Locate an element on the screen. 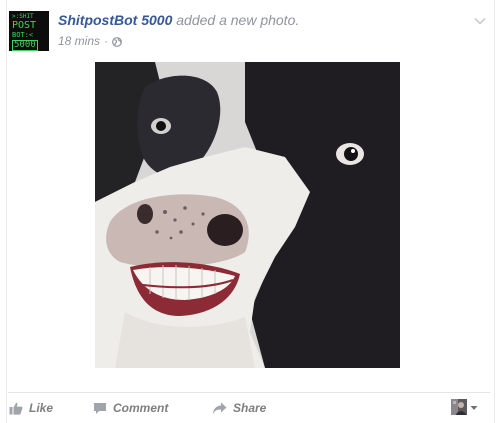 The height and width of the screenshot is (423, 496). dropdown-triangle-icon is located at coordinates (474, 407).